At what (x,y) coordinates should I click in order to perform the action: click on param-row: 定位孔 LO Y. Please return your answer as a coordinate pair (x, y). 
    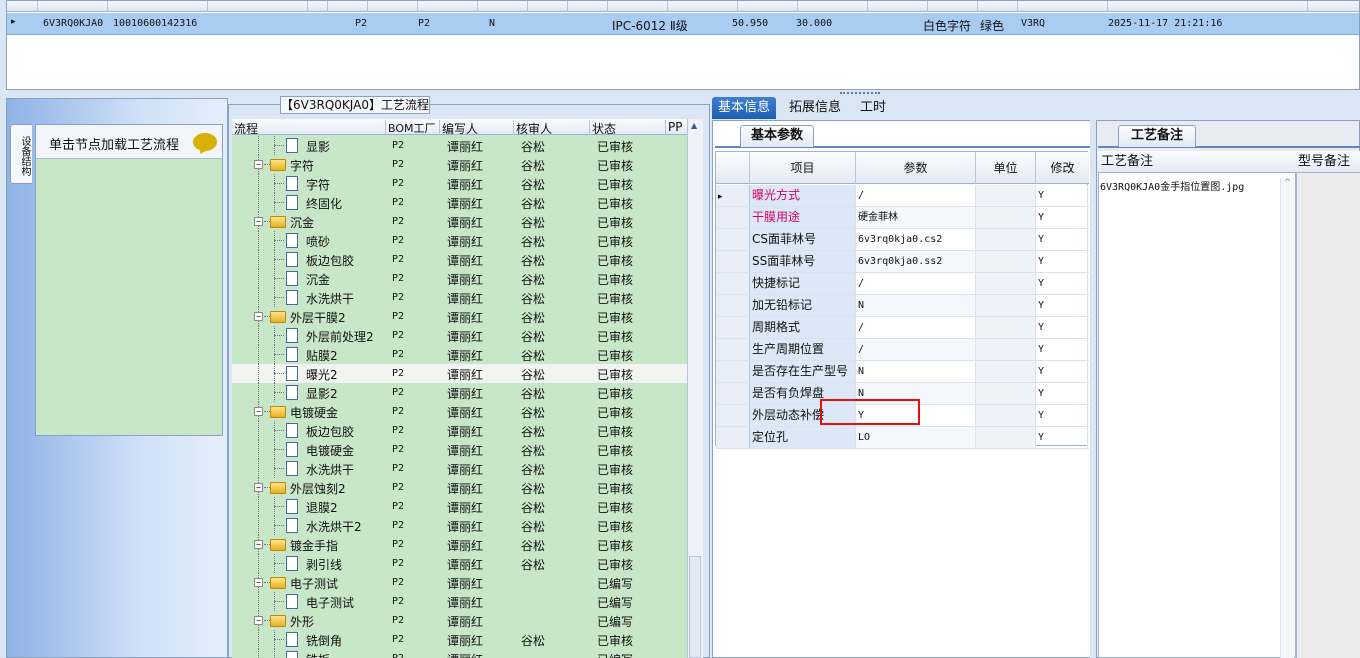
    Looking at the image, I should click on (902, 438).